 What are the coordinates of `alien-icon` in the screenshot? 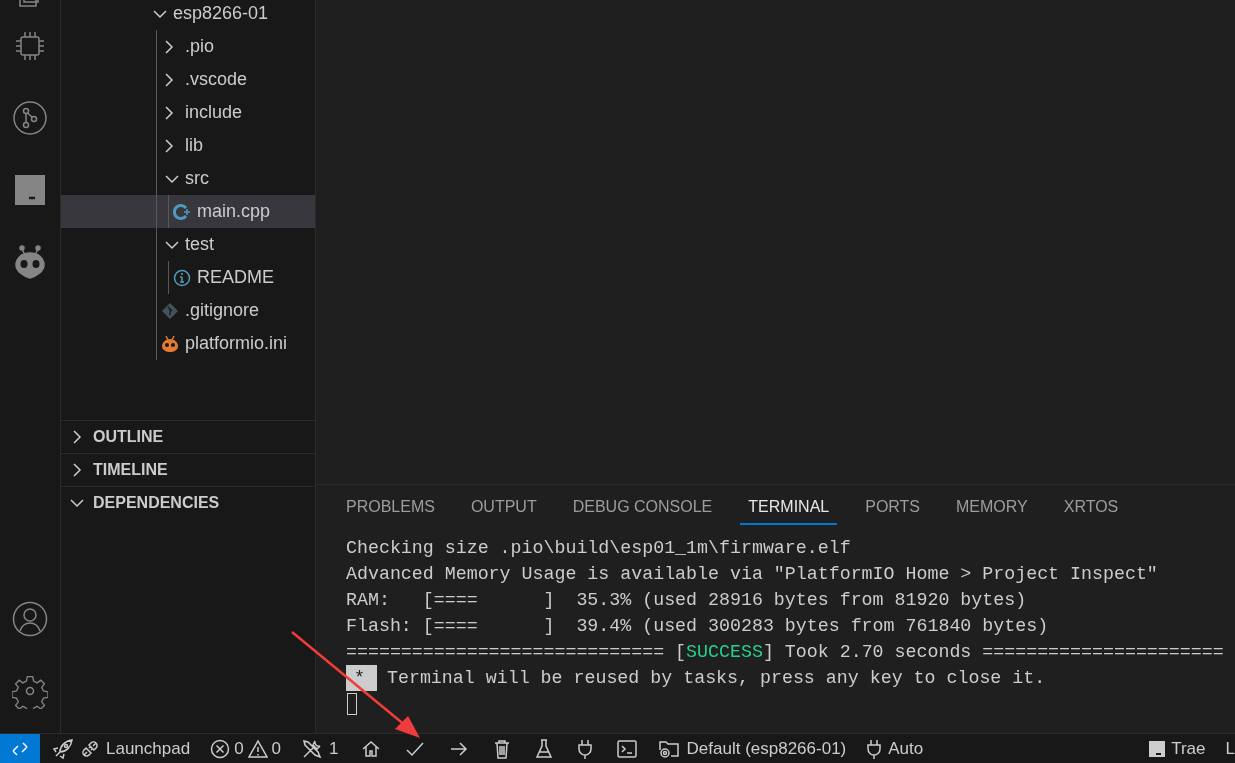 It's located at (30, 262).